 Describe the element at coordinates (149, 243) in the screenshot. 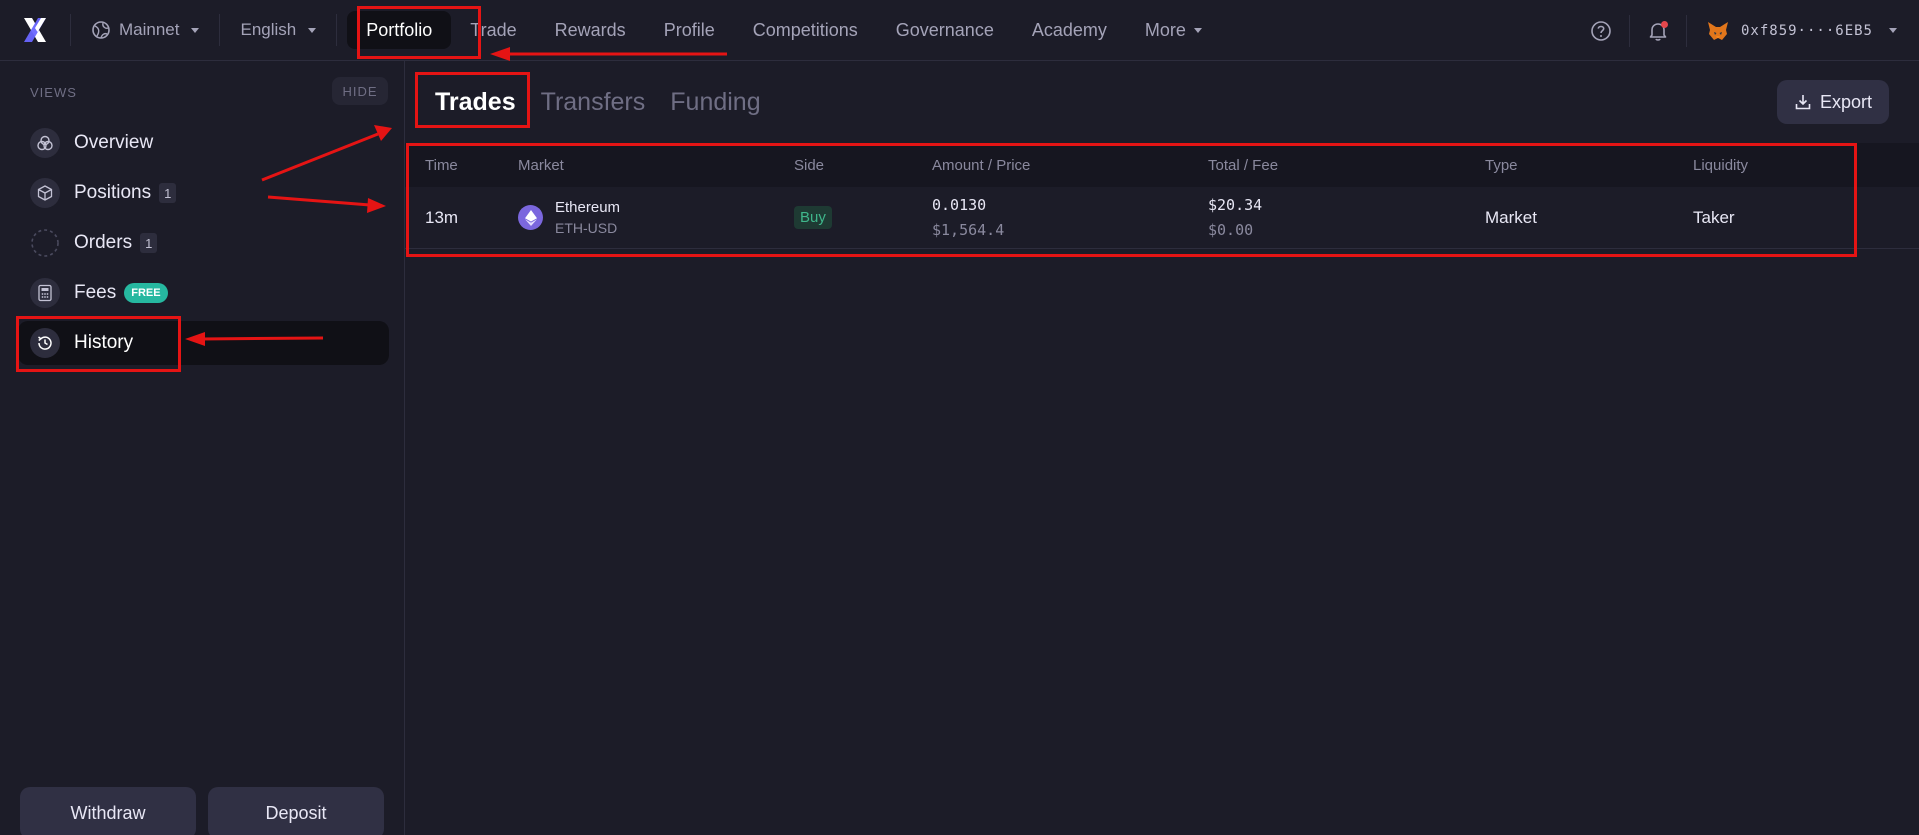

I see `orders-count-badge: 1` at that location.